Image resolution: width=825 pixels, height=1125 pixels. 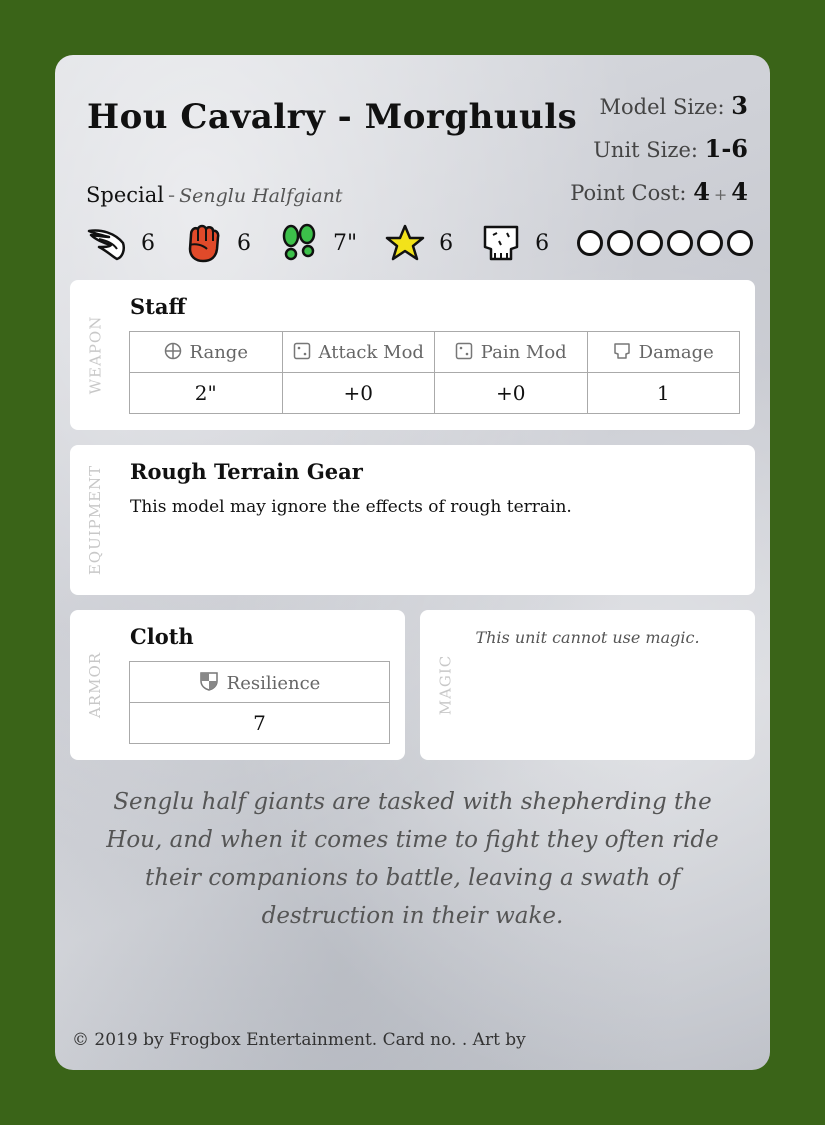 What do you see at coordinates (587, 685) in the screenshot?
I see `magic-panel: MAGIC This unit cannot use magic.` at bounding box center [587, 685].